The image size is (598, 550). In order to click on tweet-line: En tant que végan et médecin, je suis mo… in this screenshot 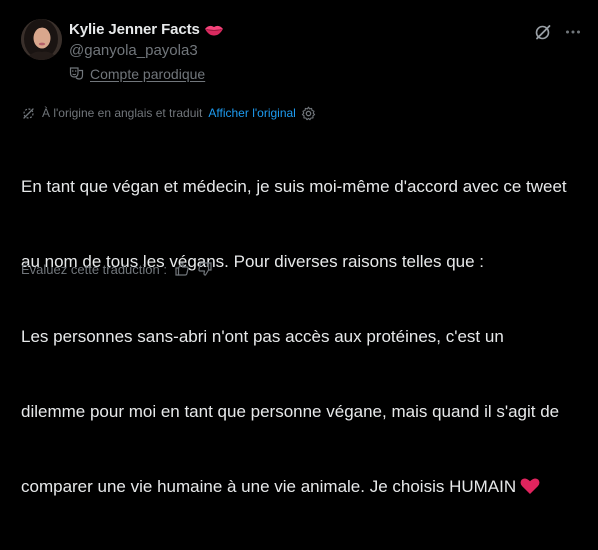, I will do `click(294, 186)`.